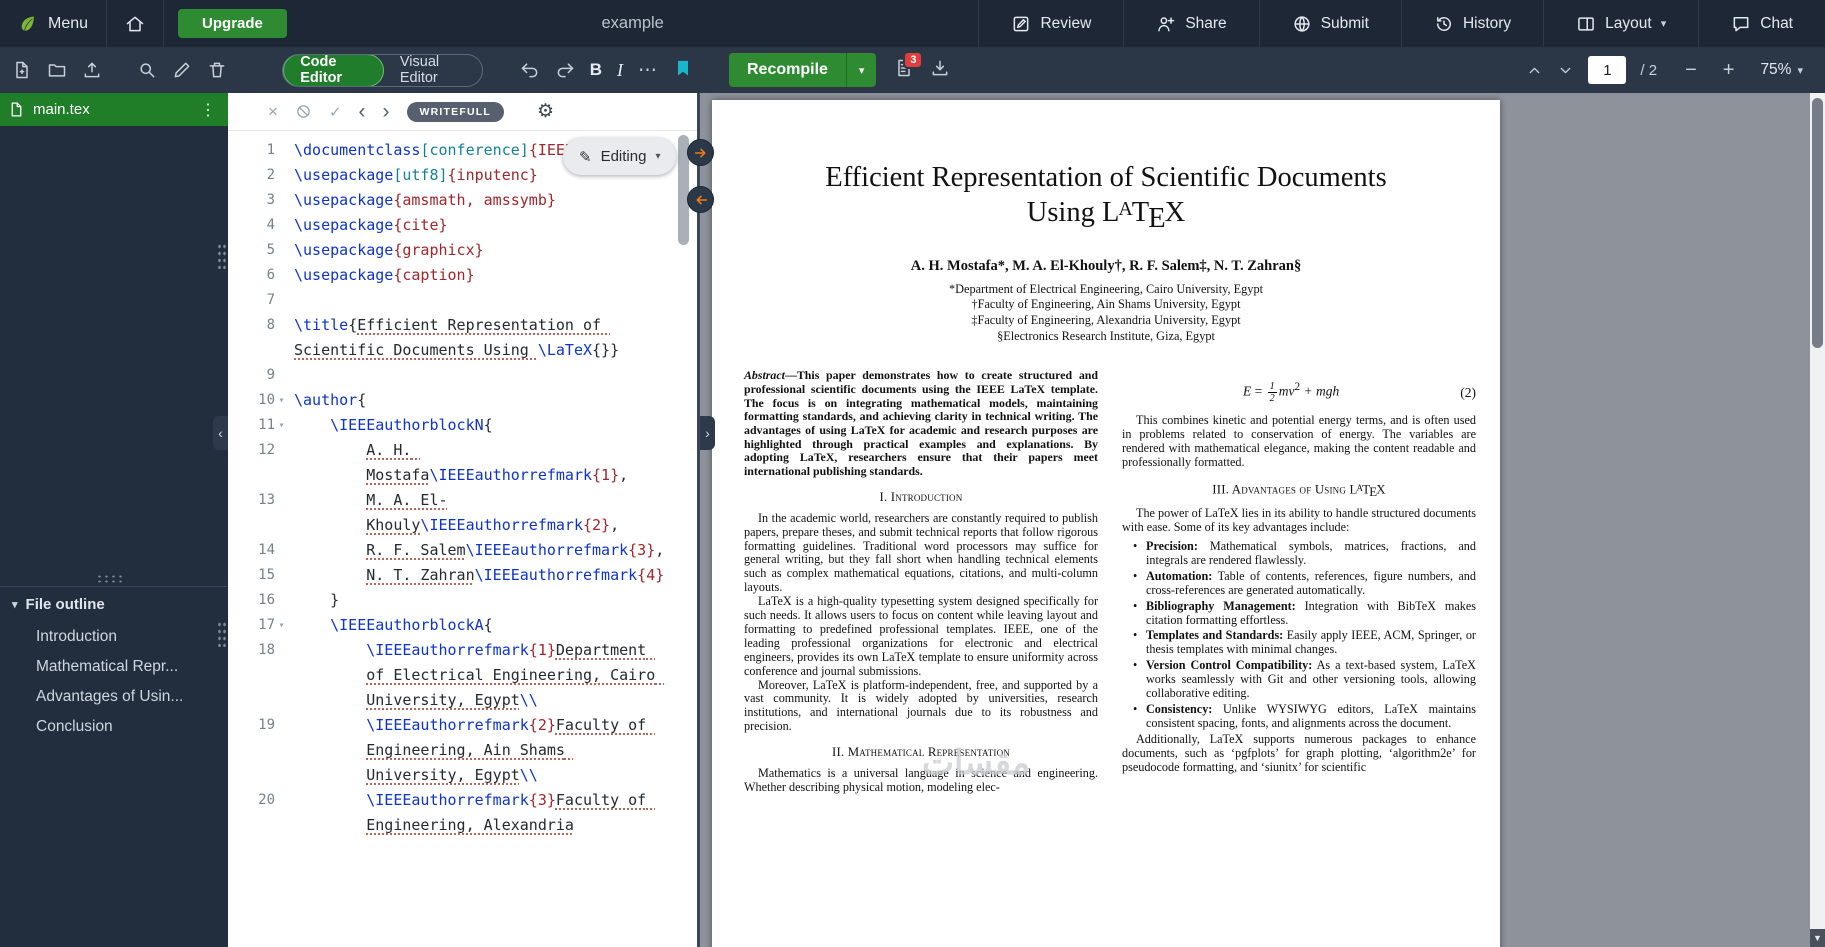 This screenshot has width=1825, height=947. Describe the element at coordinates (386, 111) in the screenshot. I see `next-change-button: ›` at that location.